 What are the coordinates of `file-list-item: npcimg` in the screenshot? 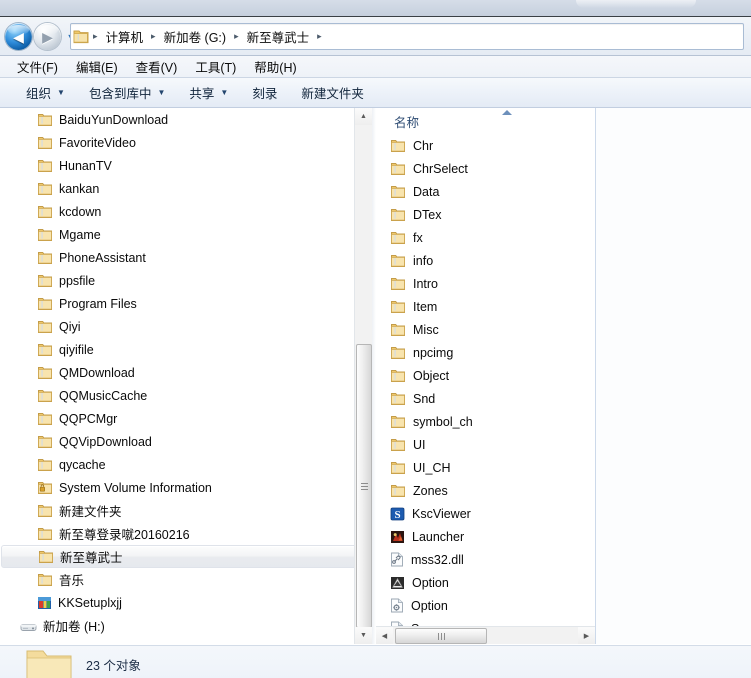 It's located at (485, 352).